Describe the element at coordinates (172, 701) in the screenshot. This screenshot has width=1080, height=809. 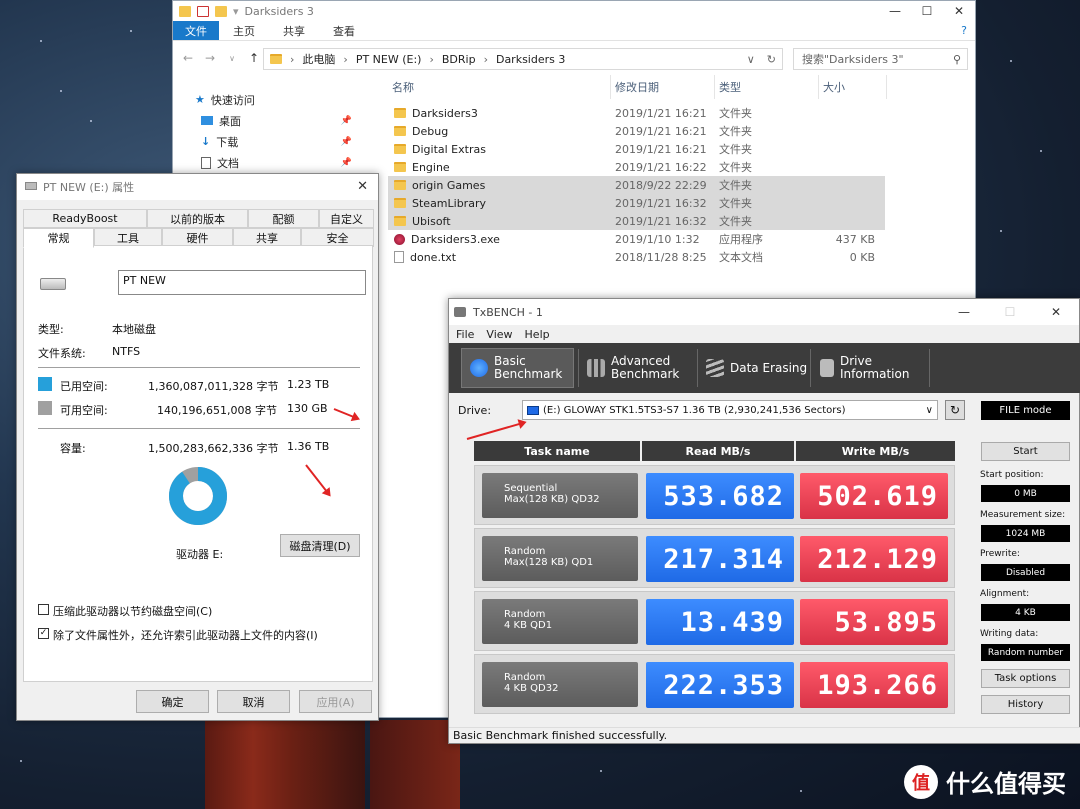
I see `ok-button: 确定` at that location.